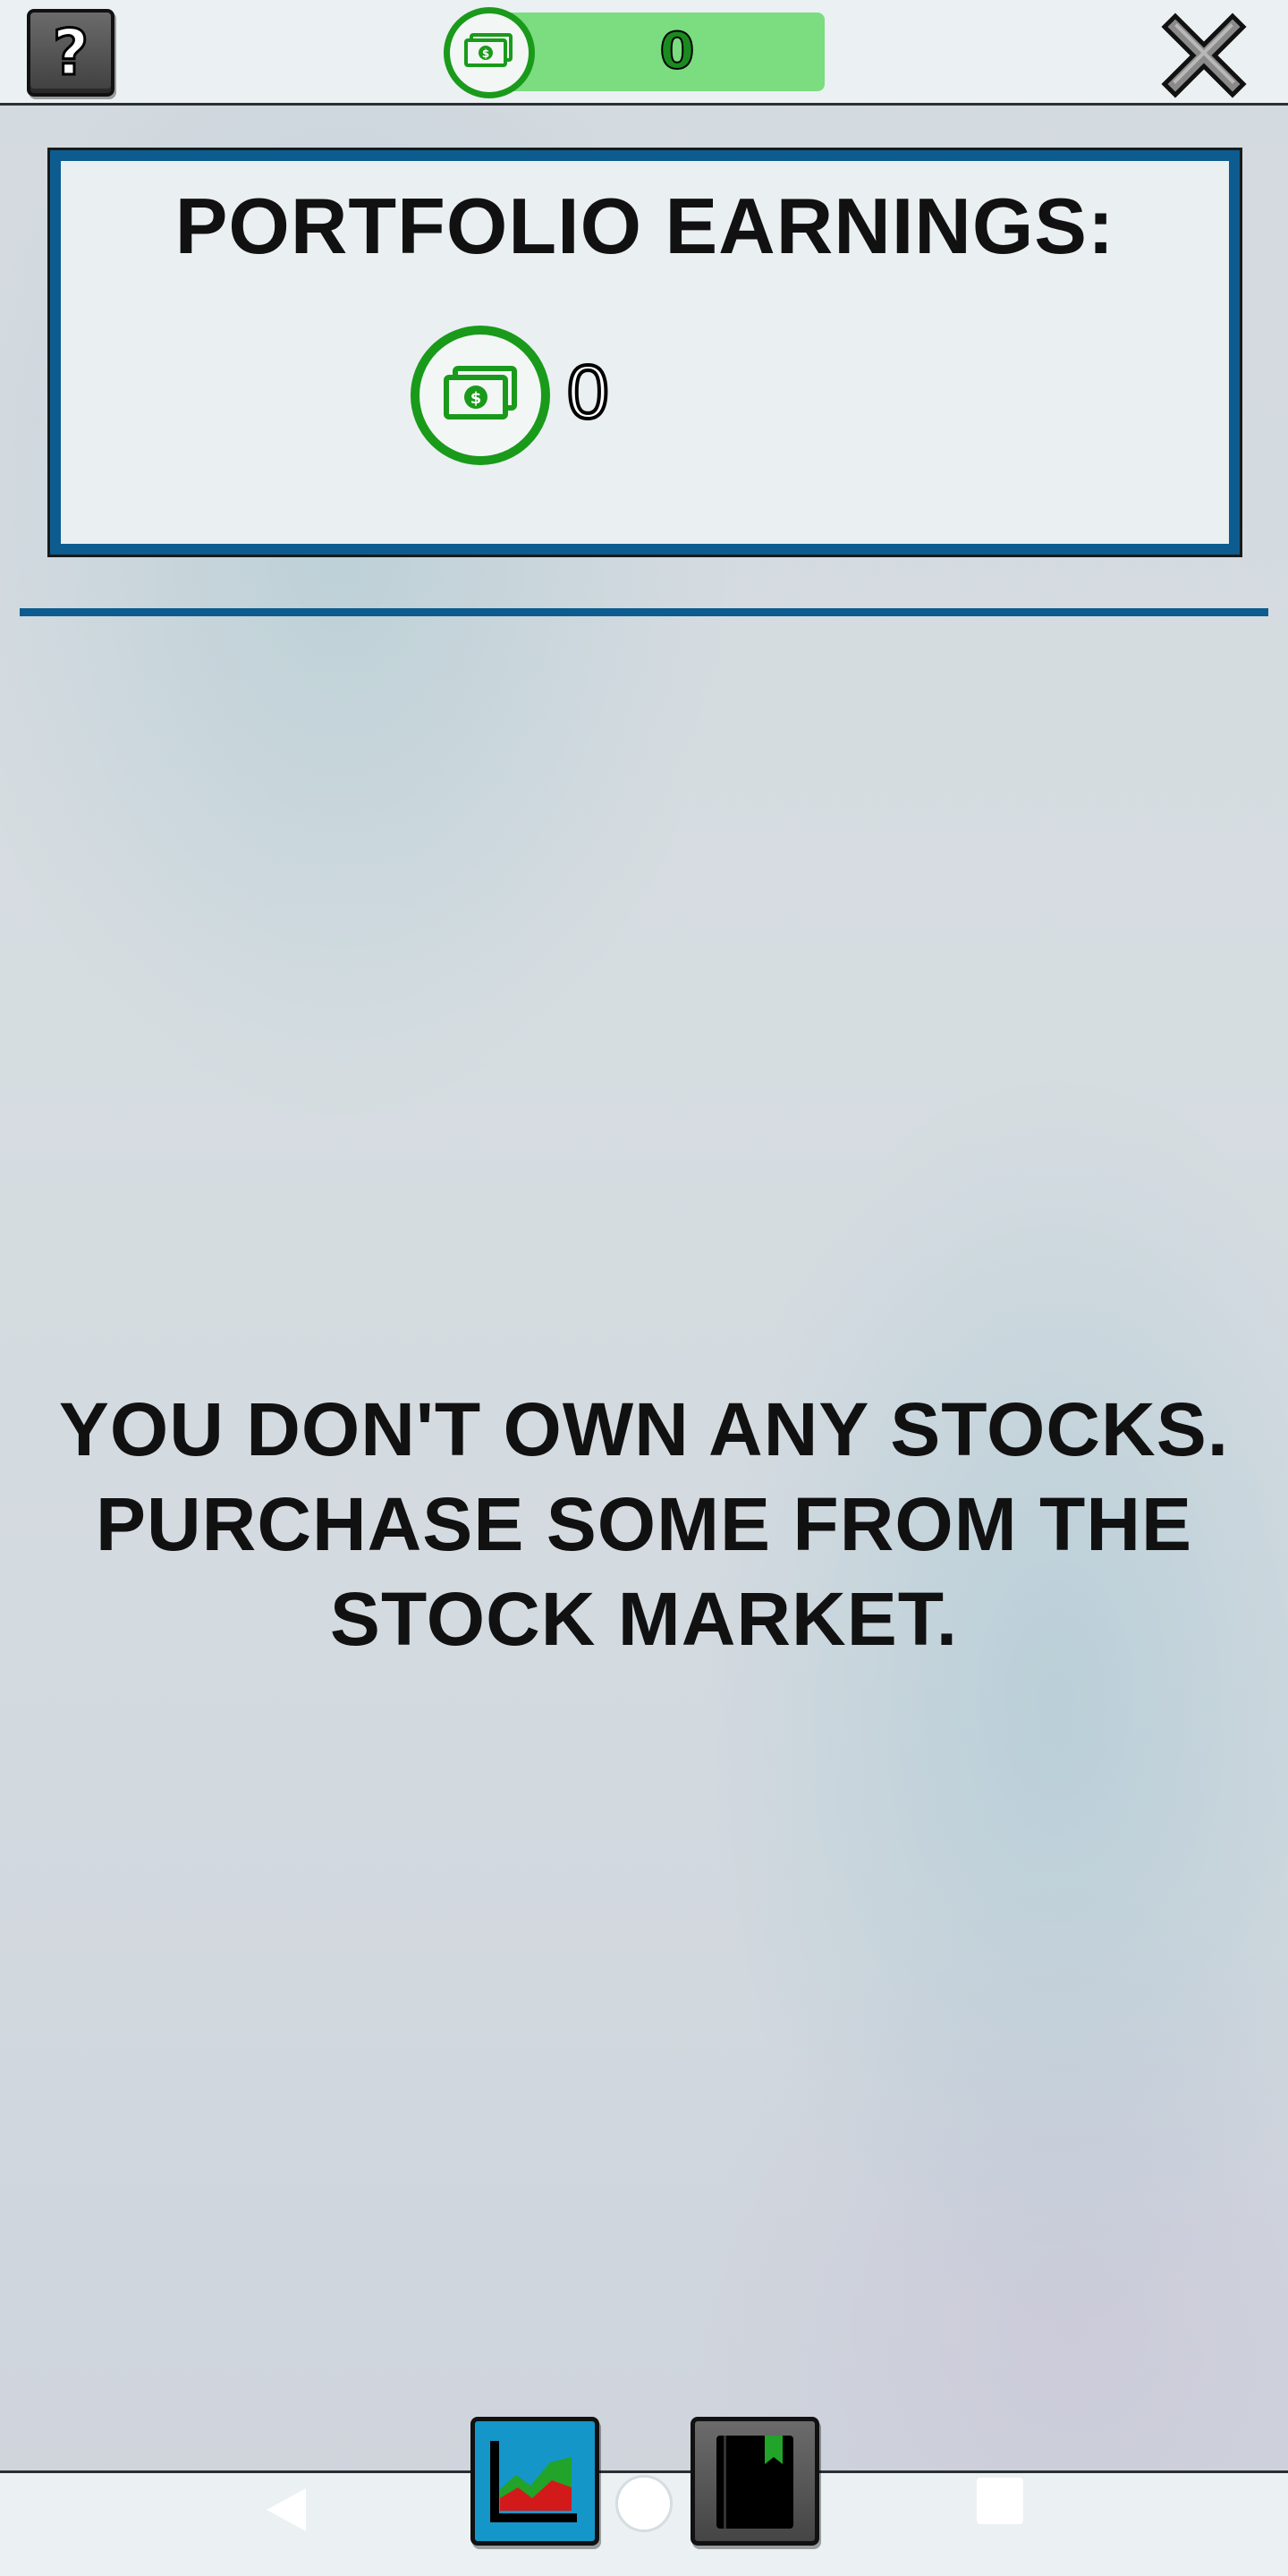 The height and width of the screenshot is (2576, 1288). I want to click on close-button, so click(1204, 55).